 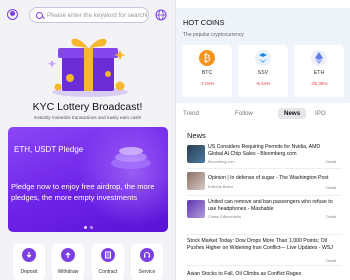 What do you see at coordinates (97, 15) in the screenshot?
I see `search-input` at bounding box center [97, 15].